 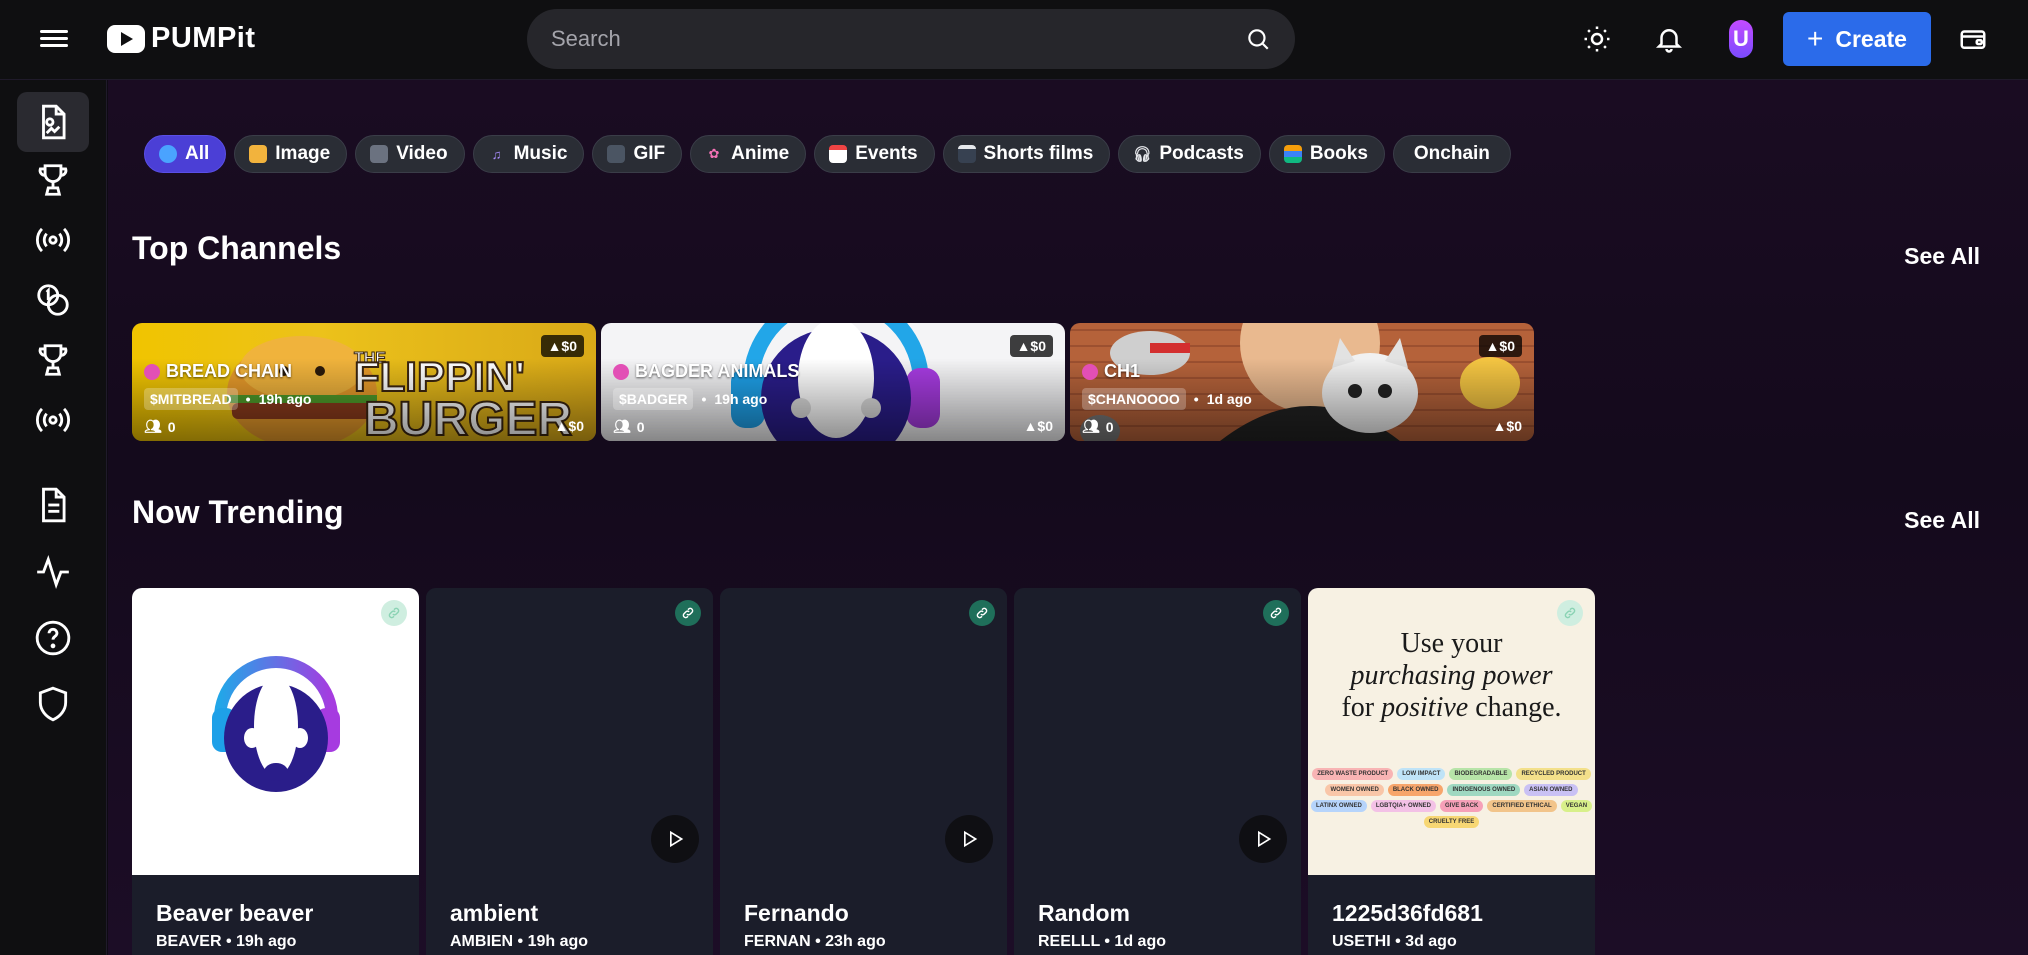 I want to click on trending-card: Fernando FERNAN • 23h ago, so click(x=863, y=771).